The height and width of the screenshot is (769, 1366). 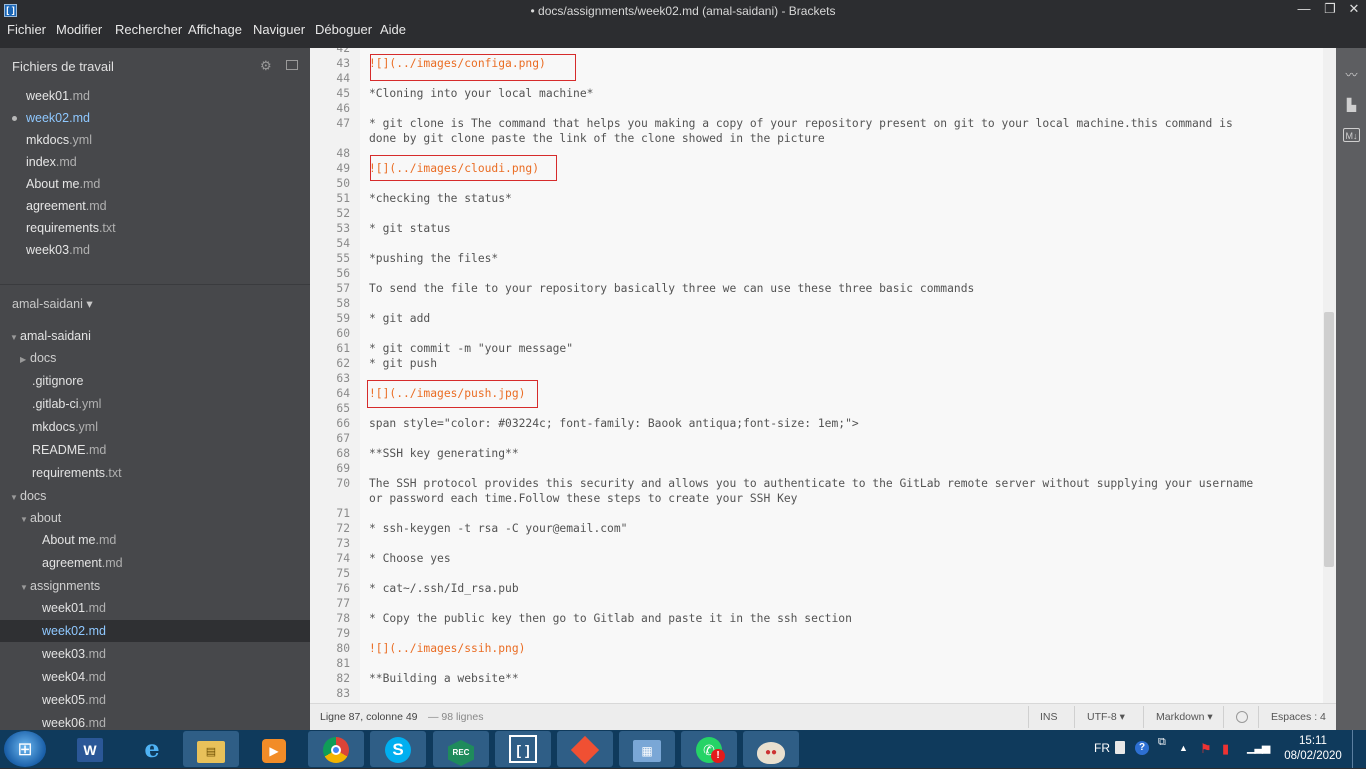 I want to click on working-files-header: Fichiers de travail, so click(x=63, y=66).